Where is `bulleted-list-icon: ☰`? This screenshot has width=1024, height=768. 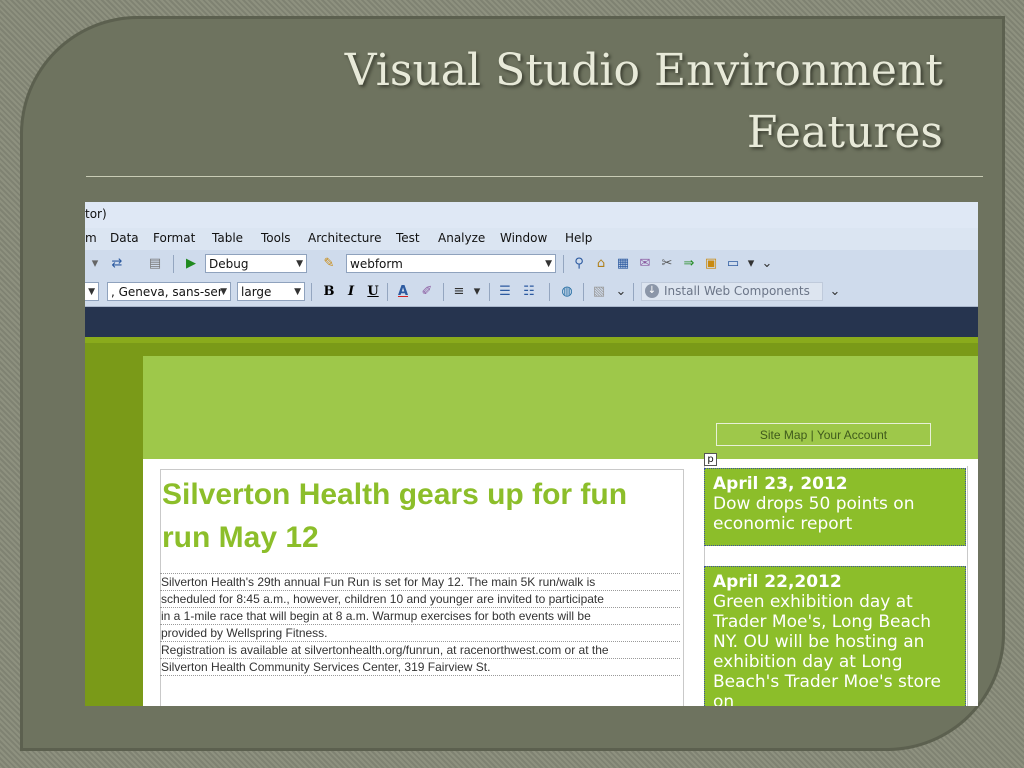 bulleted-list-icon: ☰ is located at coordinates (505, 292).